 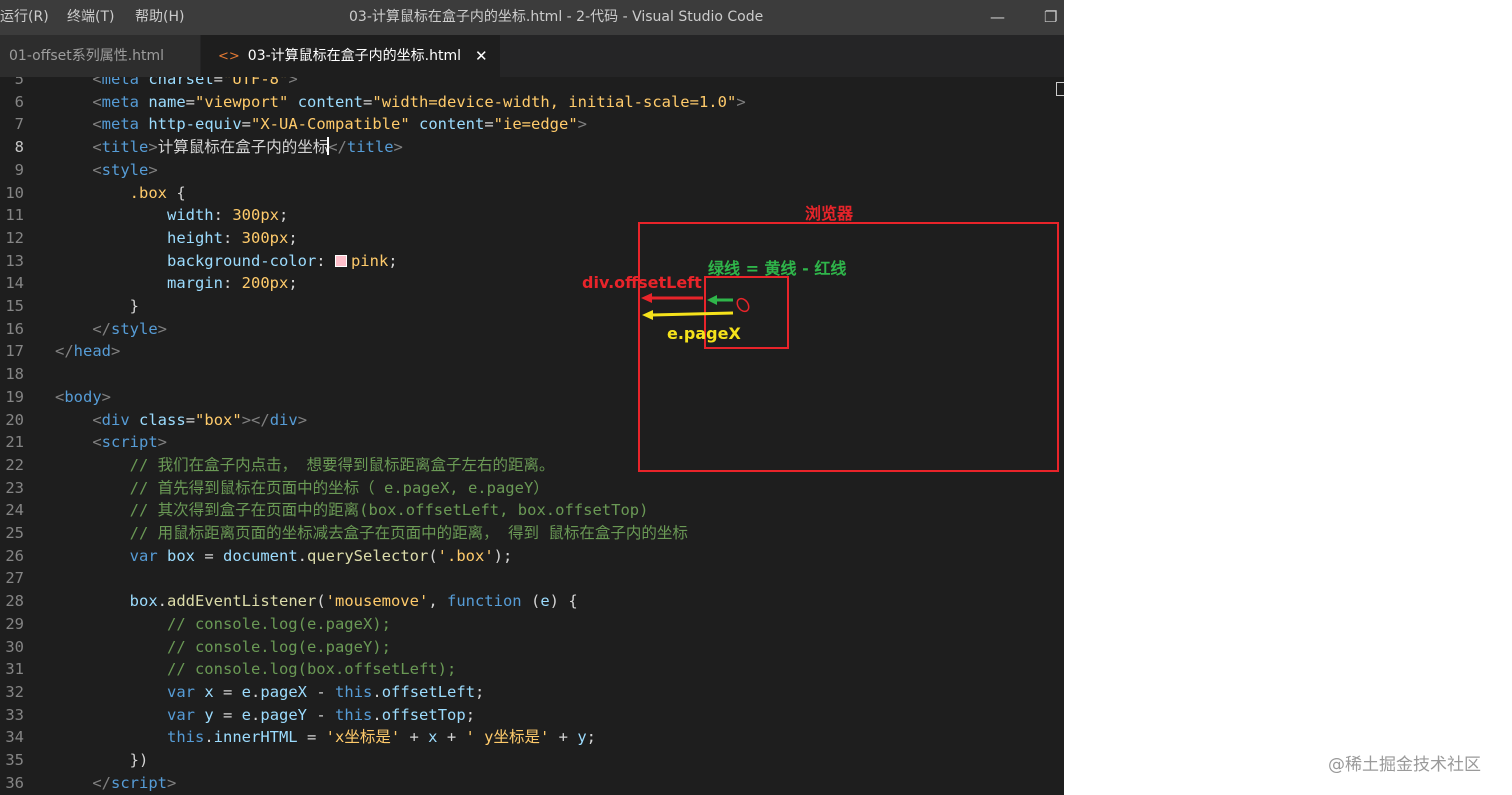 What do you see at coordinates (532, 374) in the screenshot?
I see `code-line: 18` at bounding box center [532, 374].